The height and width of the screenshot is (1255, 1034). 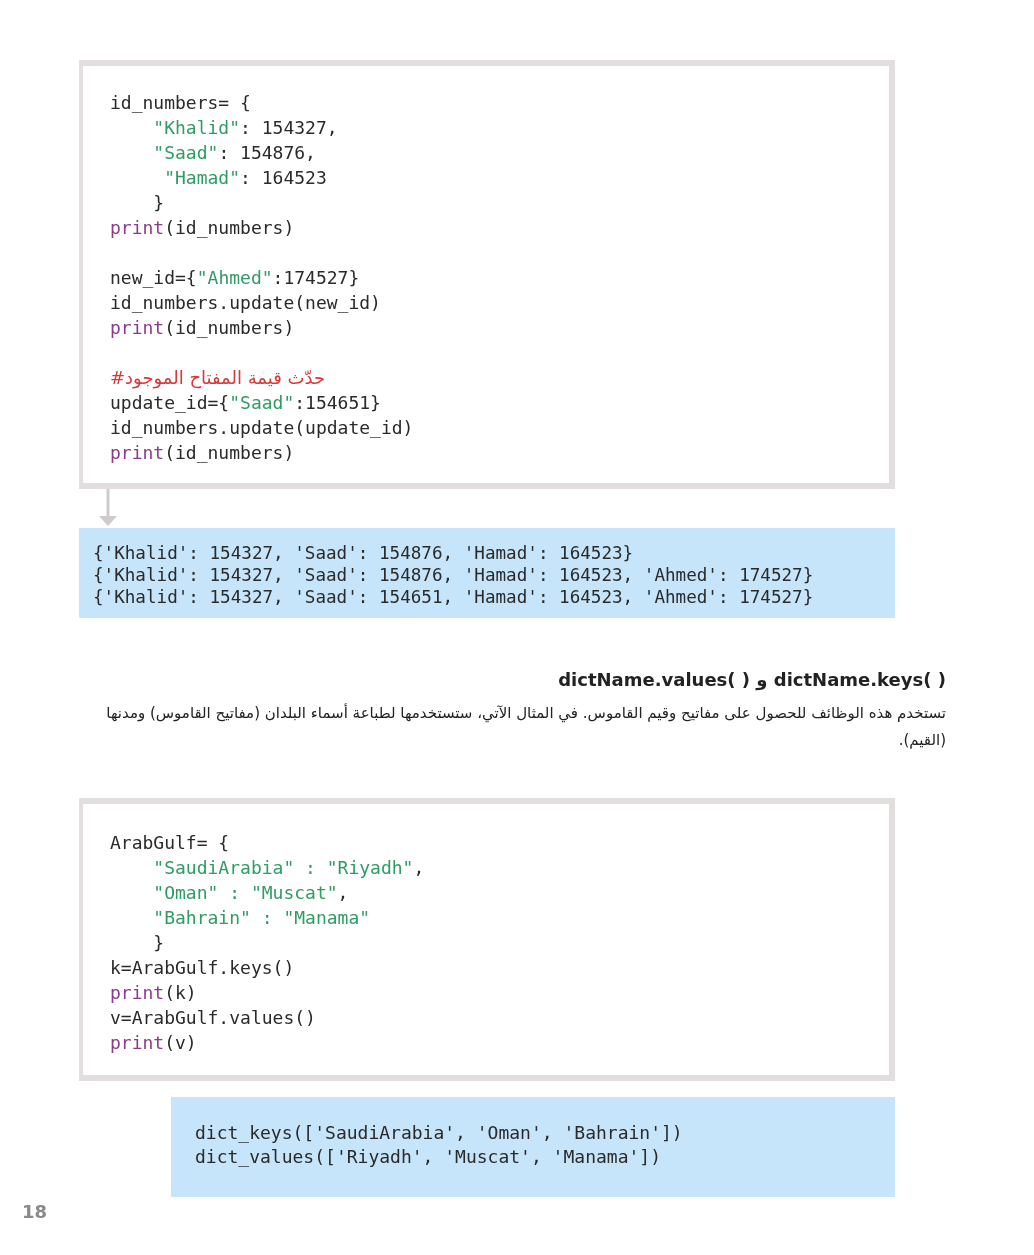 I want to click on code-line: k=ArabGulf.keys(), so click(x=203, y=968).